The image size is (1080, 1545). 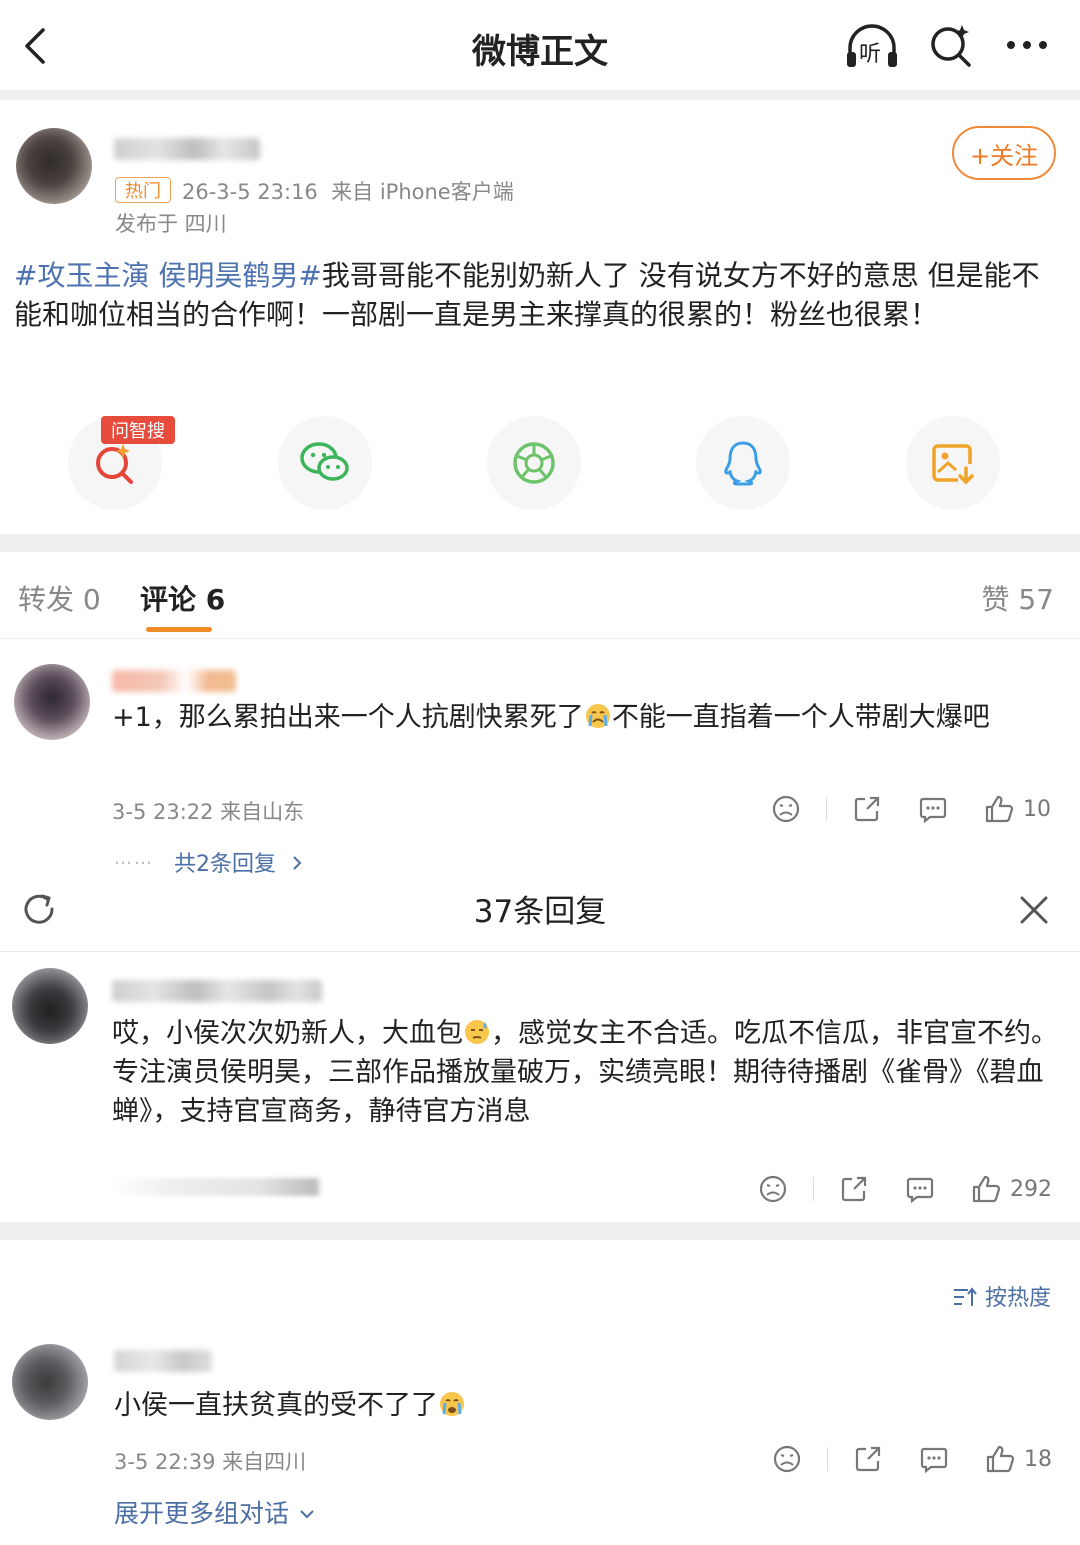 What do you see at coordinates (143, 190) in the screenshot?
I see `hot-badge: 热门` at bounding box center [143, 190].